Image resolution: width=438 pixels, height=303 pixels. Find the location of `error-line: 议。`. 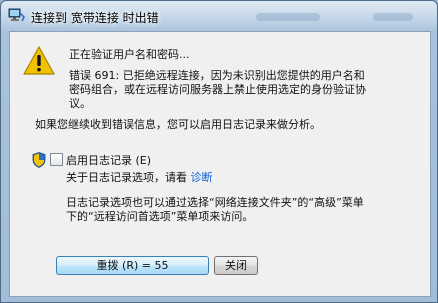

error-line: 议。 is located at coordinates (80, 103).